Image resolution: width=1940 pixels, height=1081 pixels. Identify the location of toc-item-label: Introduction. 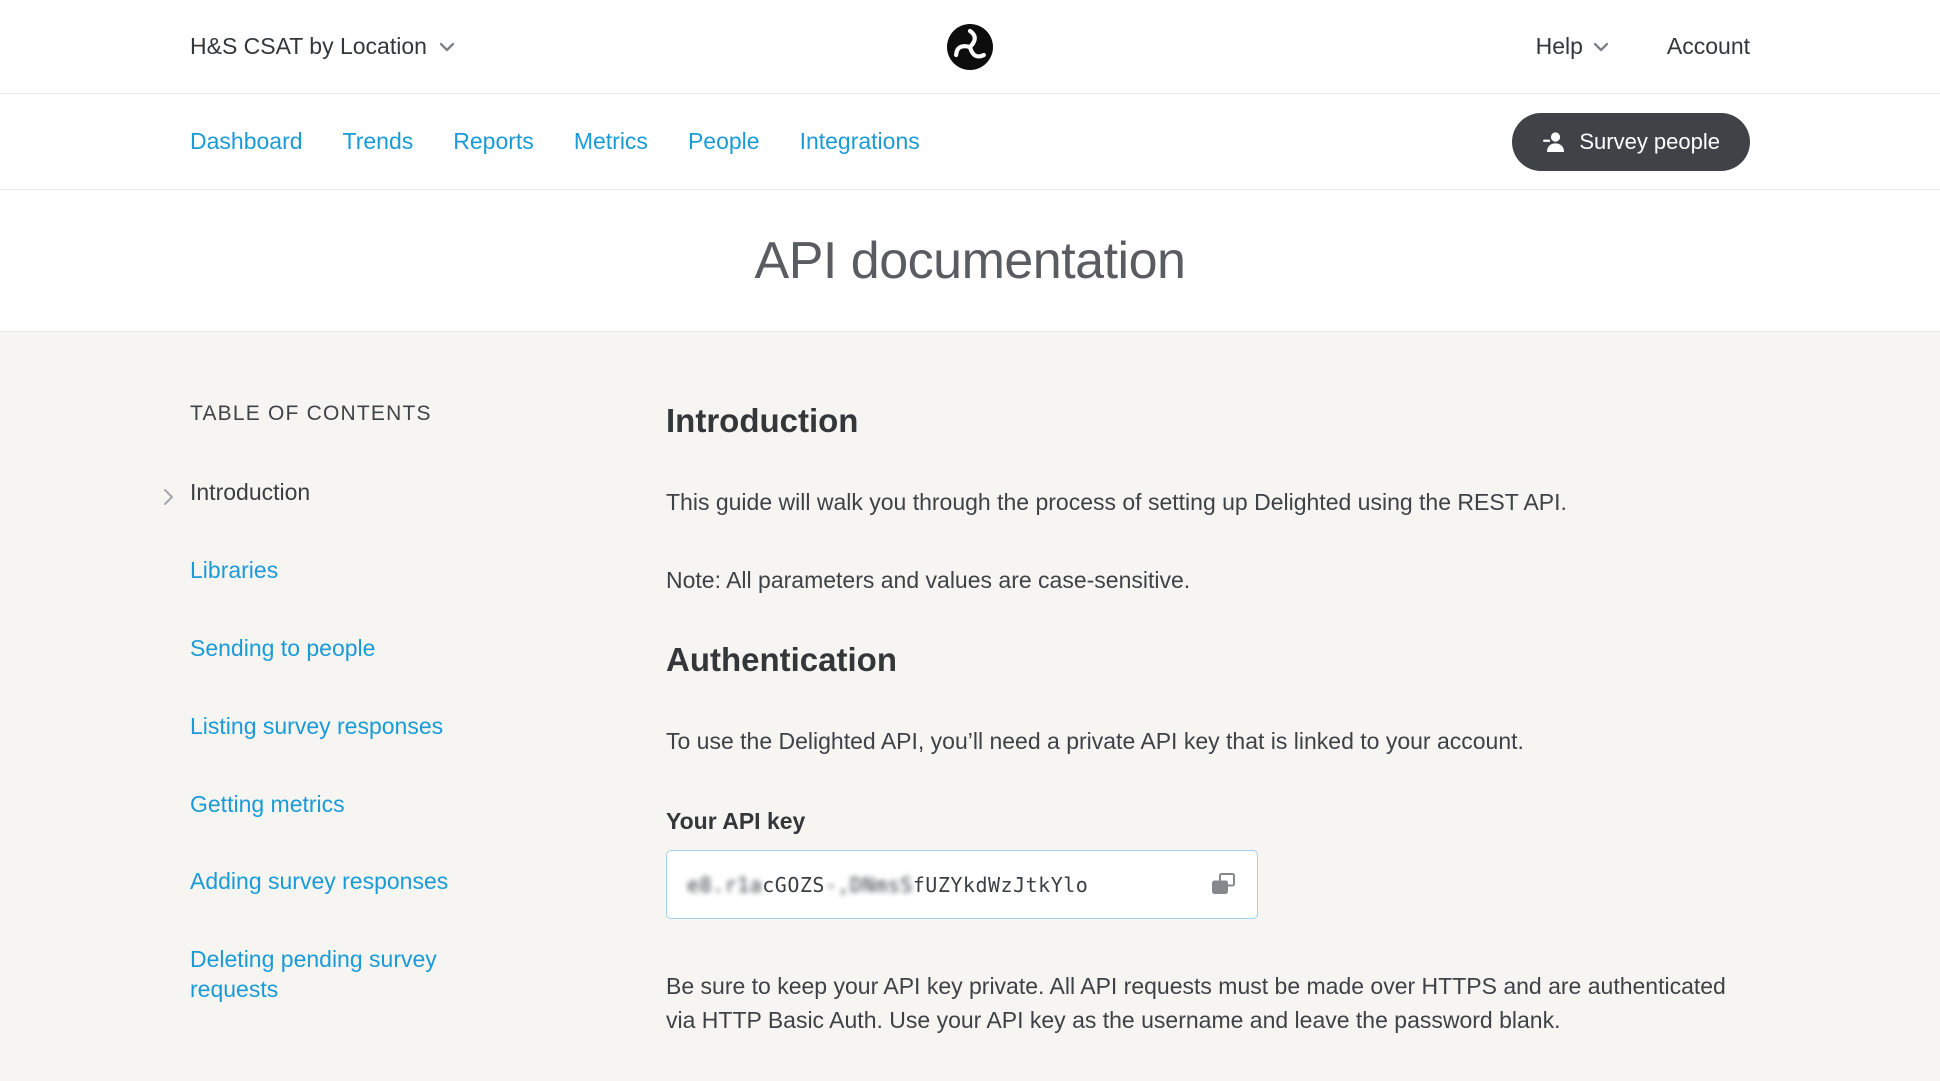
(250, 492).